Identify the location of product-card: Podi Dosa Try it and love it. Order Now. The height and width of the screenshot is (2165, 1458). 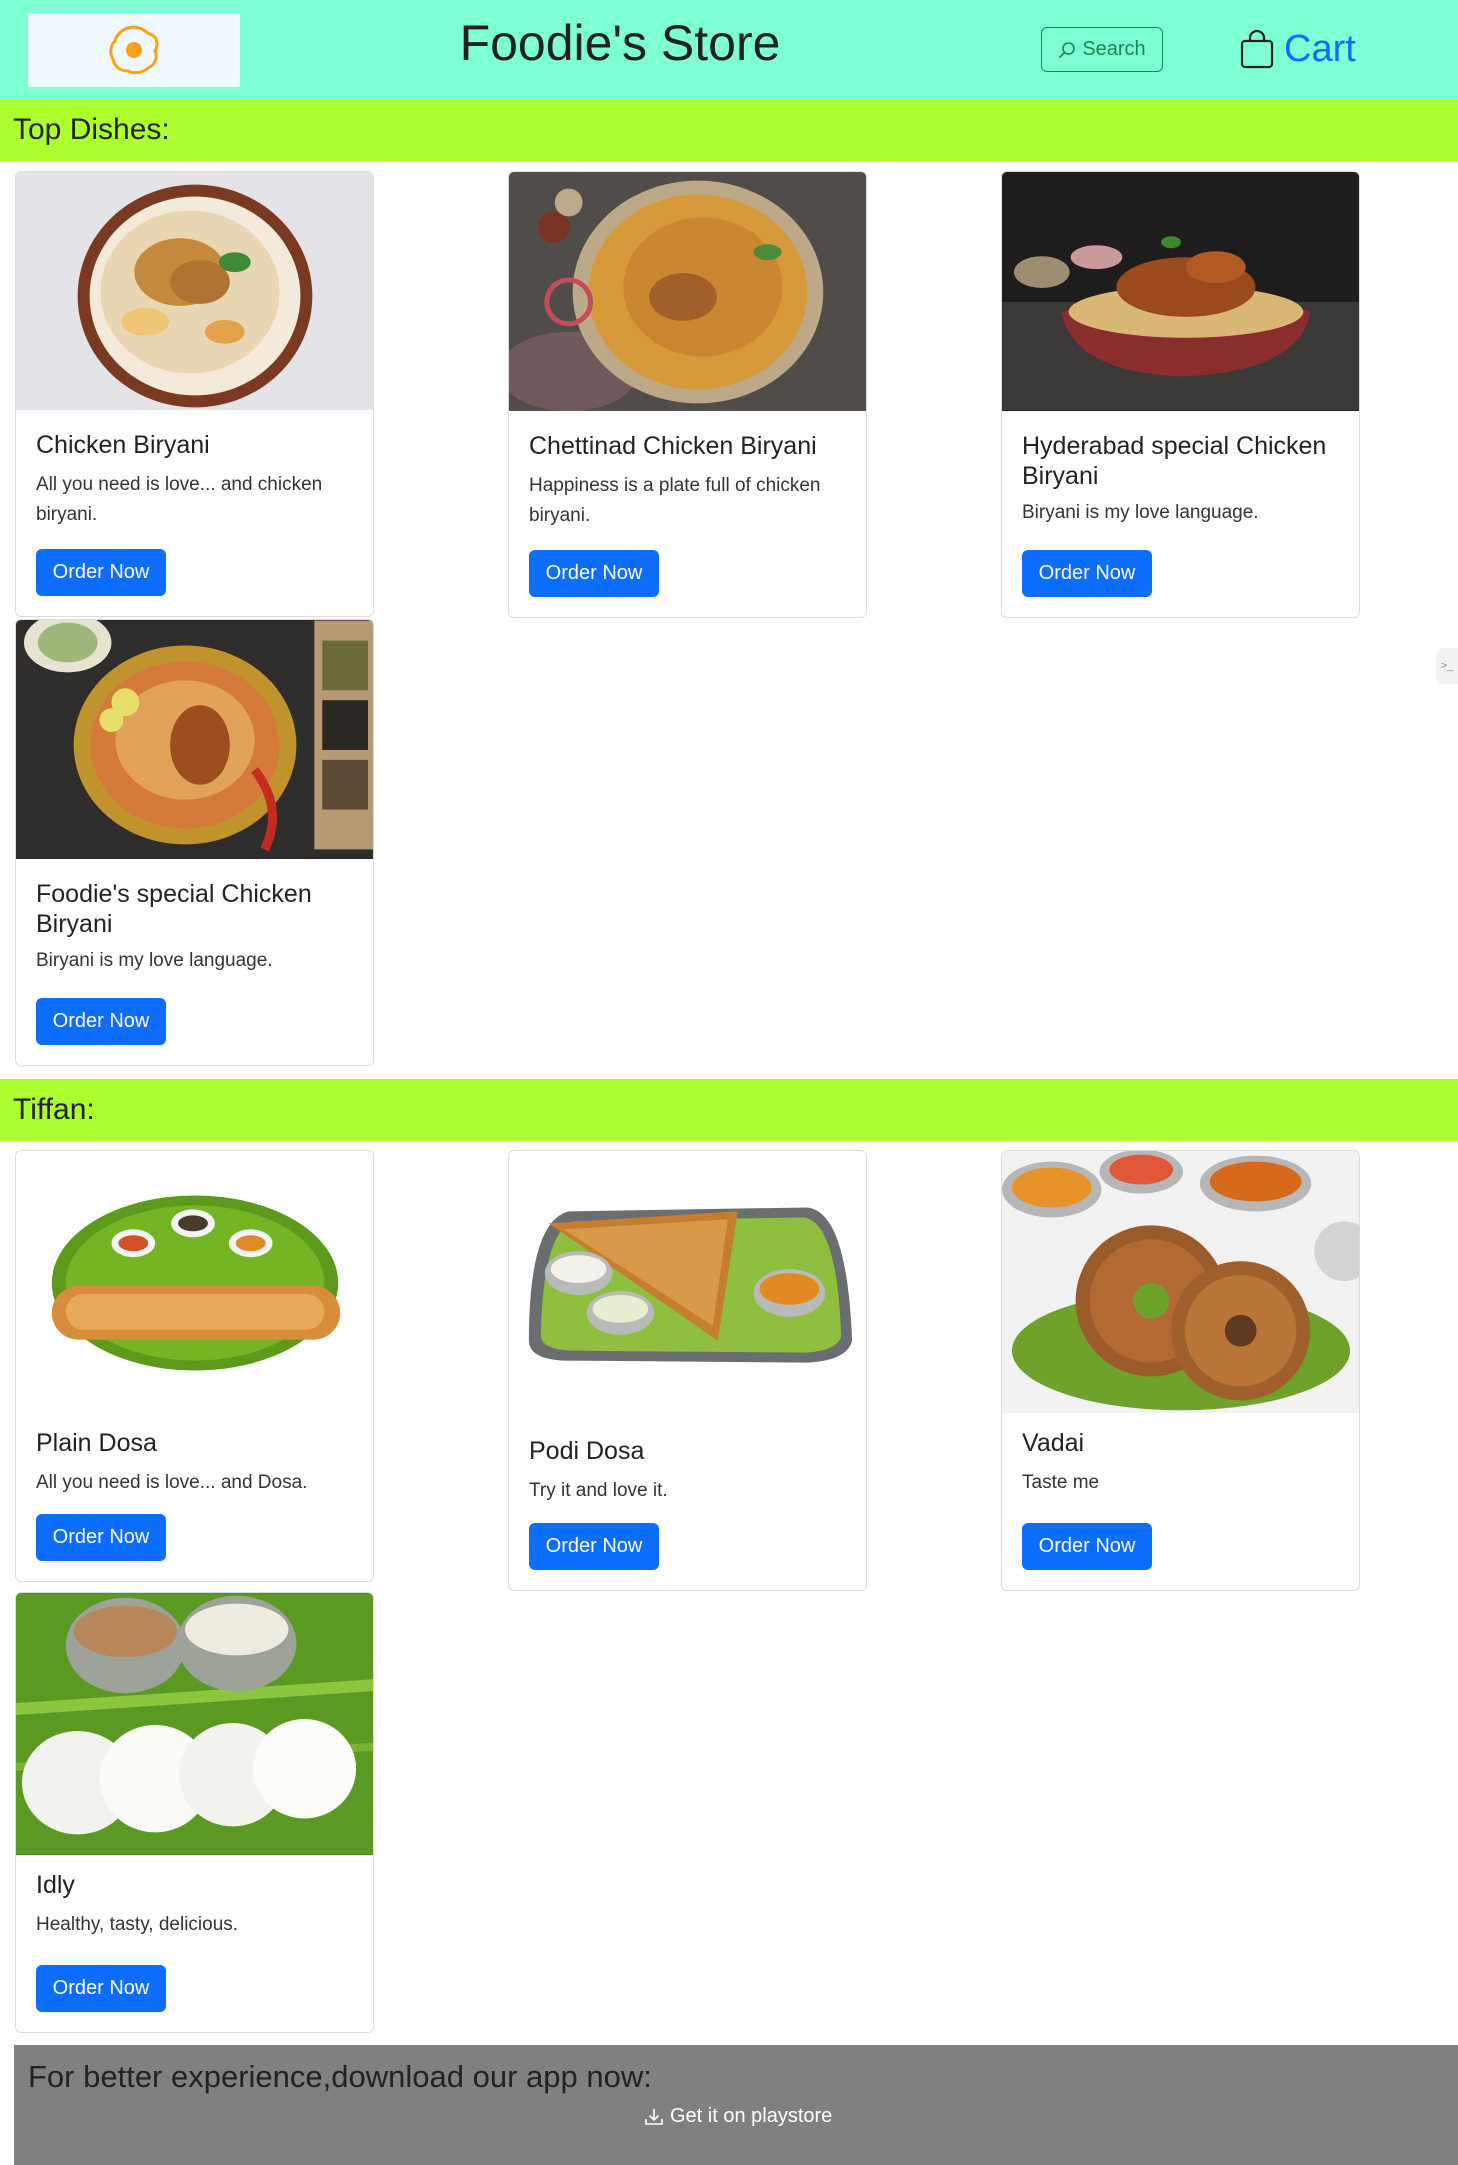
(687, 1370).